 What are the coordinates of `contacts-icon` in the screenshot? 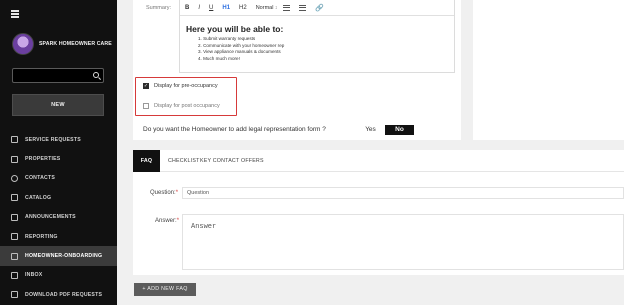 It's located at (14, 178).